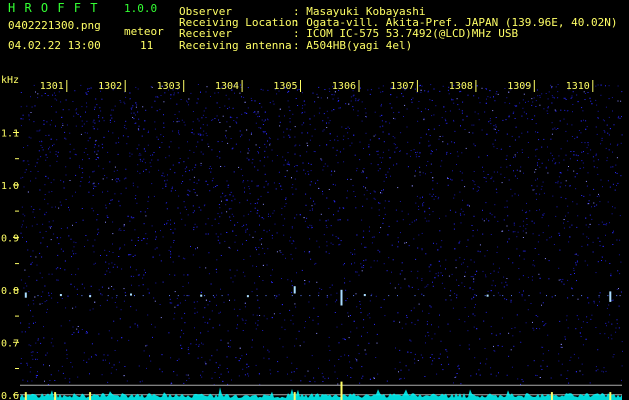 This screenshot has width=629, height=400. I want to click on y-tick-label: 0.9, so click(10, 238).